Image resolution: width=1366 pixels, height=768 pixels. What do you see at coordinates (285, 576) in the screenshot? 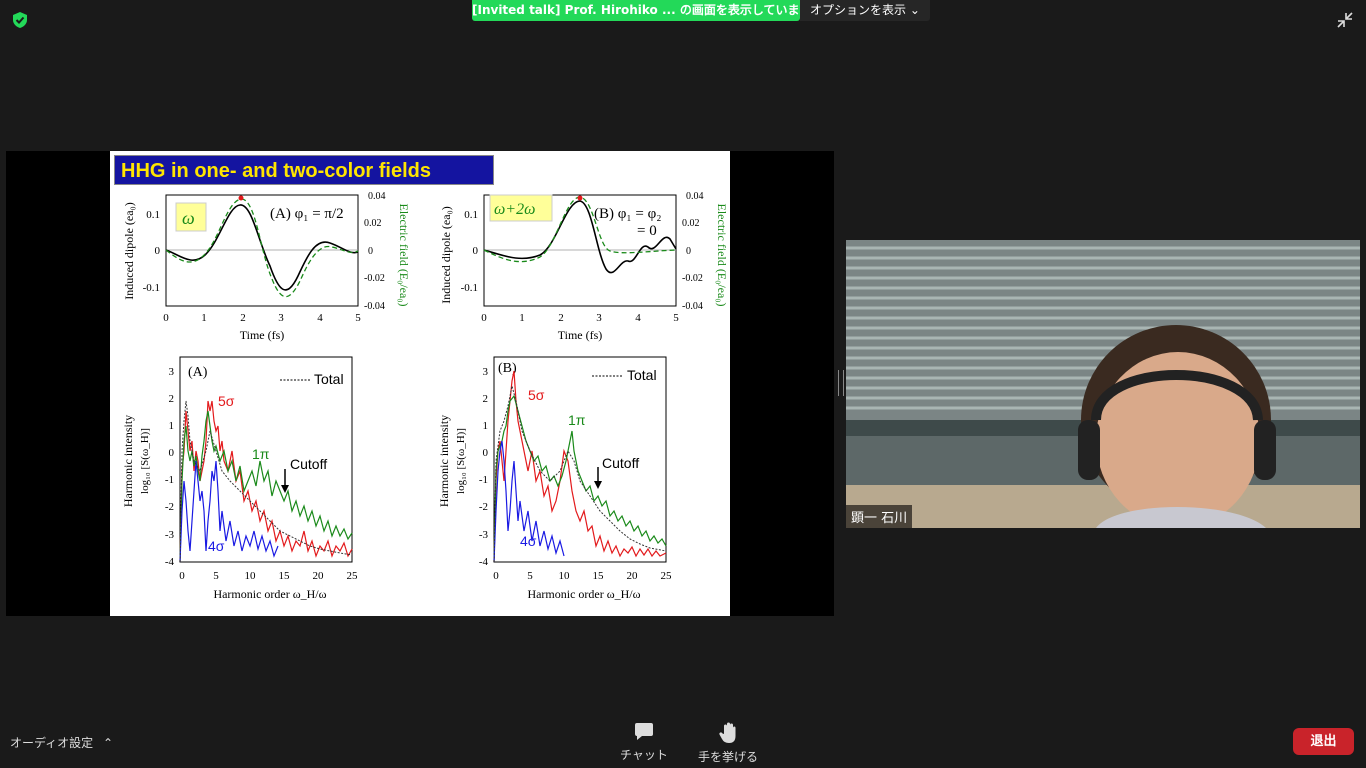
I see `svg-text: 15` at bounding box center [285, 576].